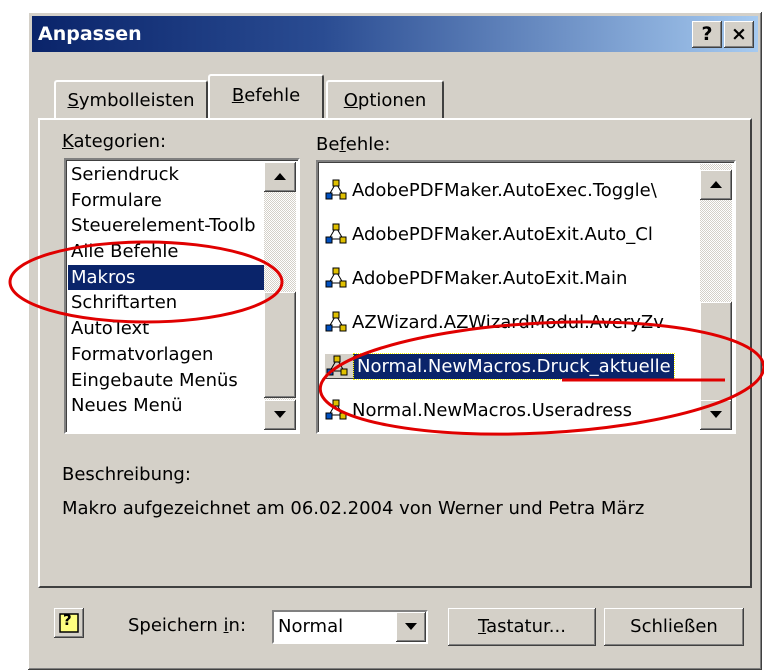 Image resolution: width=764 pixels, height=672 pixels. I want to click on command-item: AdobePDFMaker.AutoExec.Toggle\, so click(509, 190).